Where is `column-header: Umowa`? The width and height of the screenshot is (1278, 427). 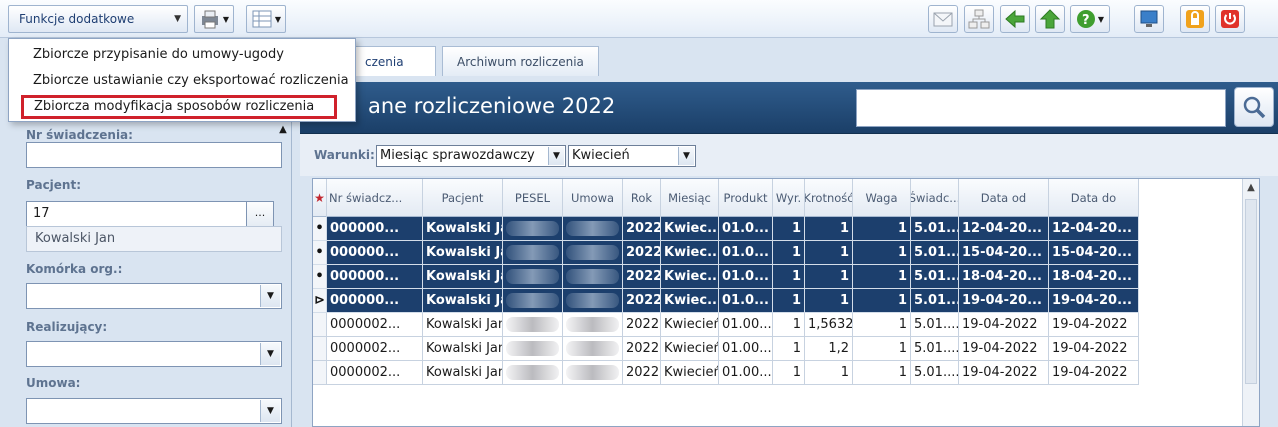 column-header: Umowa is located at coordinates (593, 198).